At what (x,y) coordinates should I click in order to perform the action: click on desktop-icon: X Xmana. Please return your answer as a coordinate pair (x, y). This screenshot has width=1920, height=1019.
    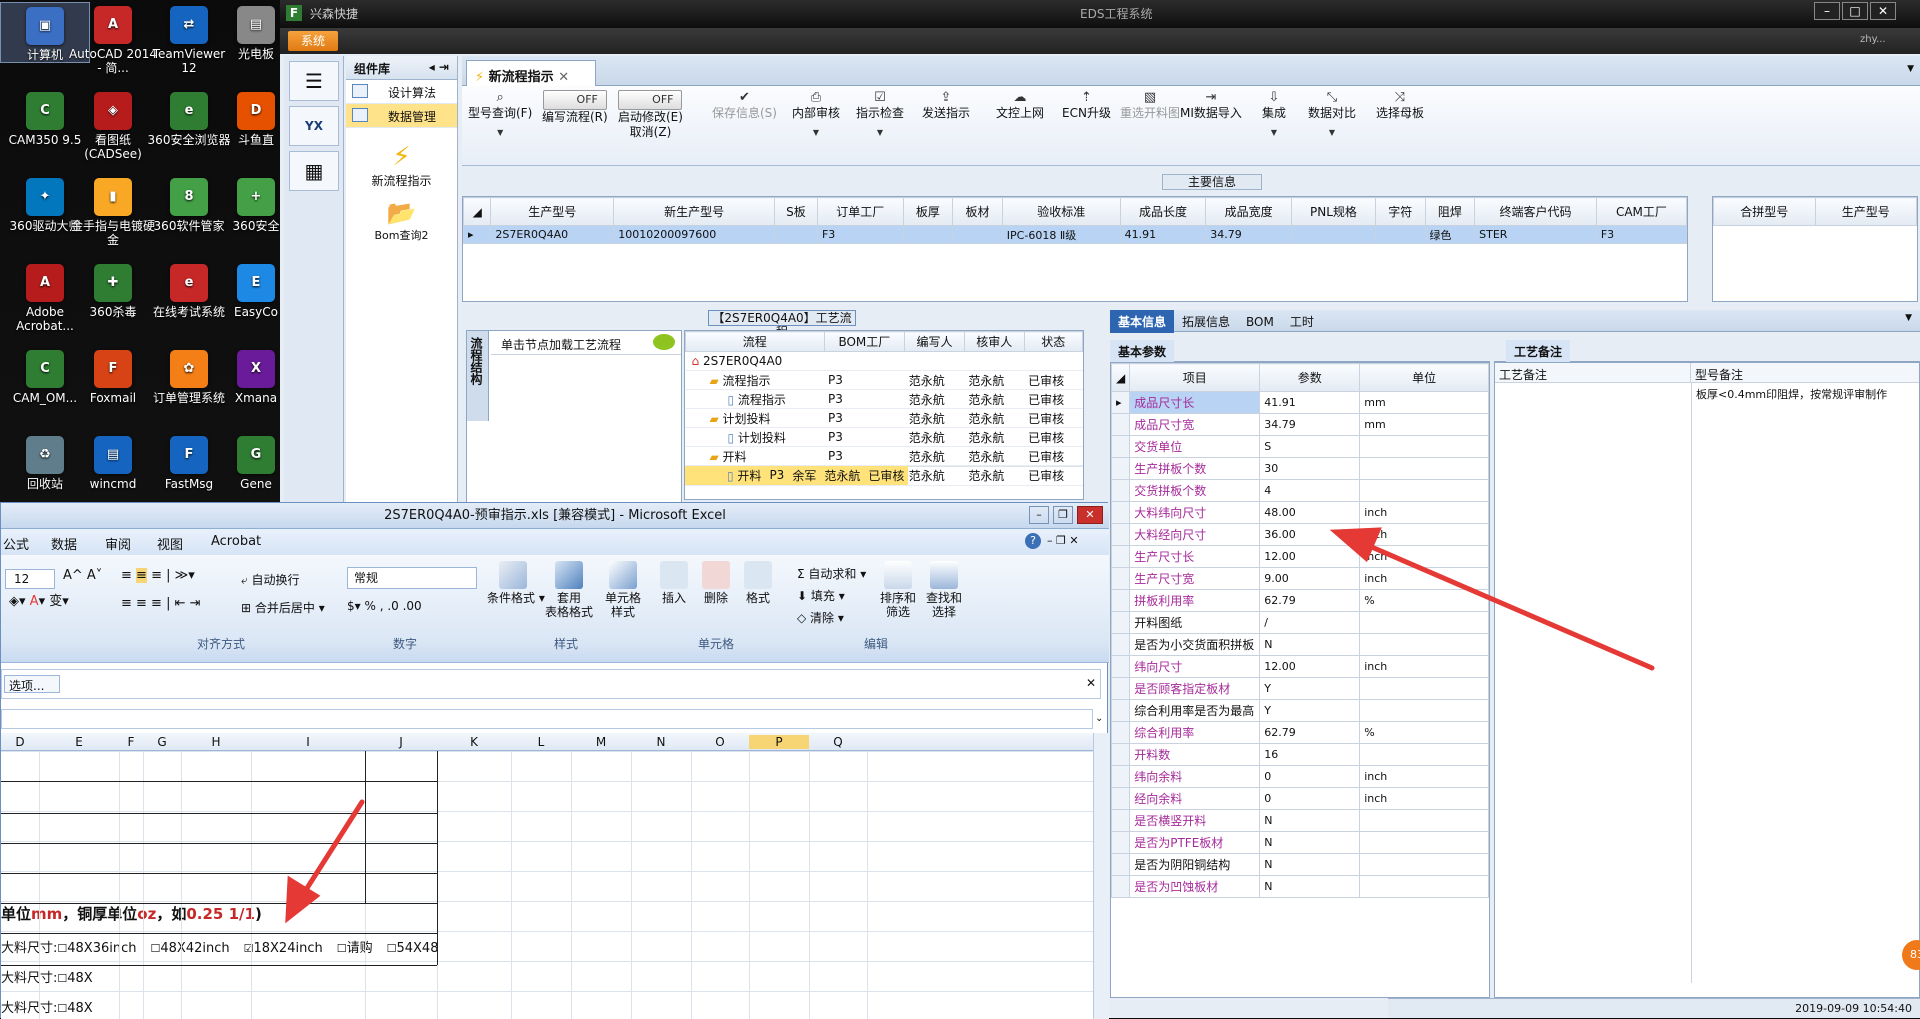
    Looking at the image, I should click on (256, 375).